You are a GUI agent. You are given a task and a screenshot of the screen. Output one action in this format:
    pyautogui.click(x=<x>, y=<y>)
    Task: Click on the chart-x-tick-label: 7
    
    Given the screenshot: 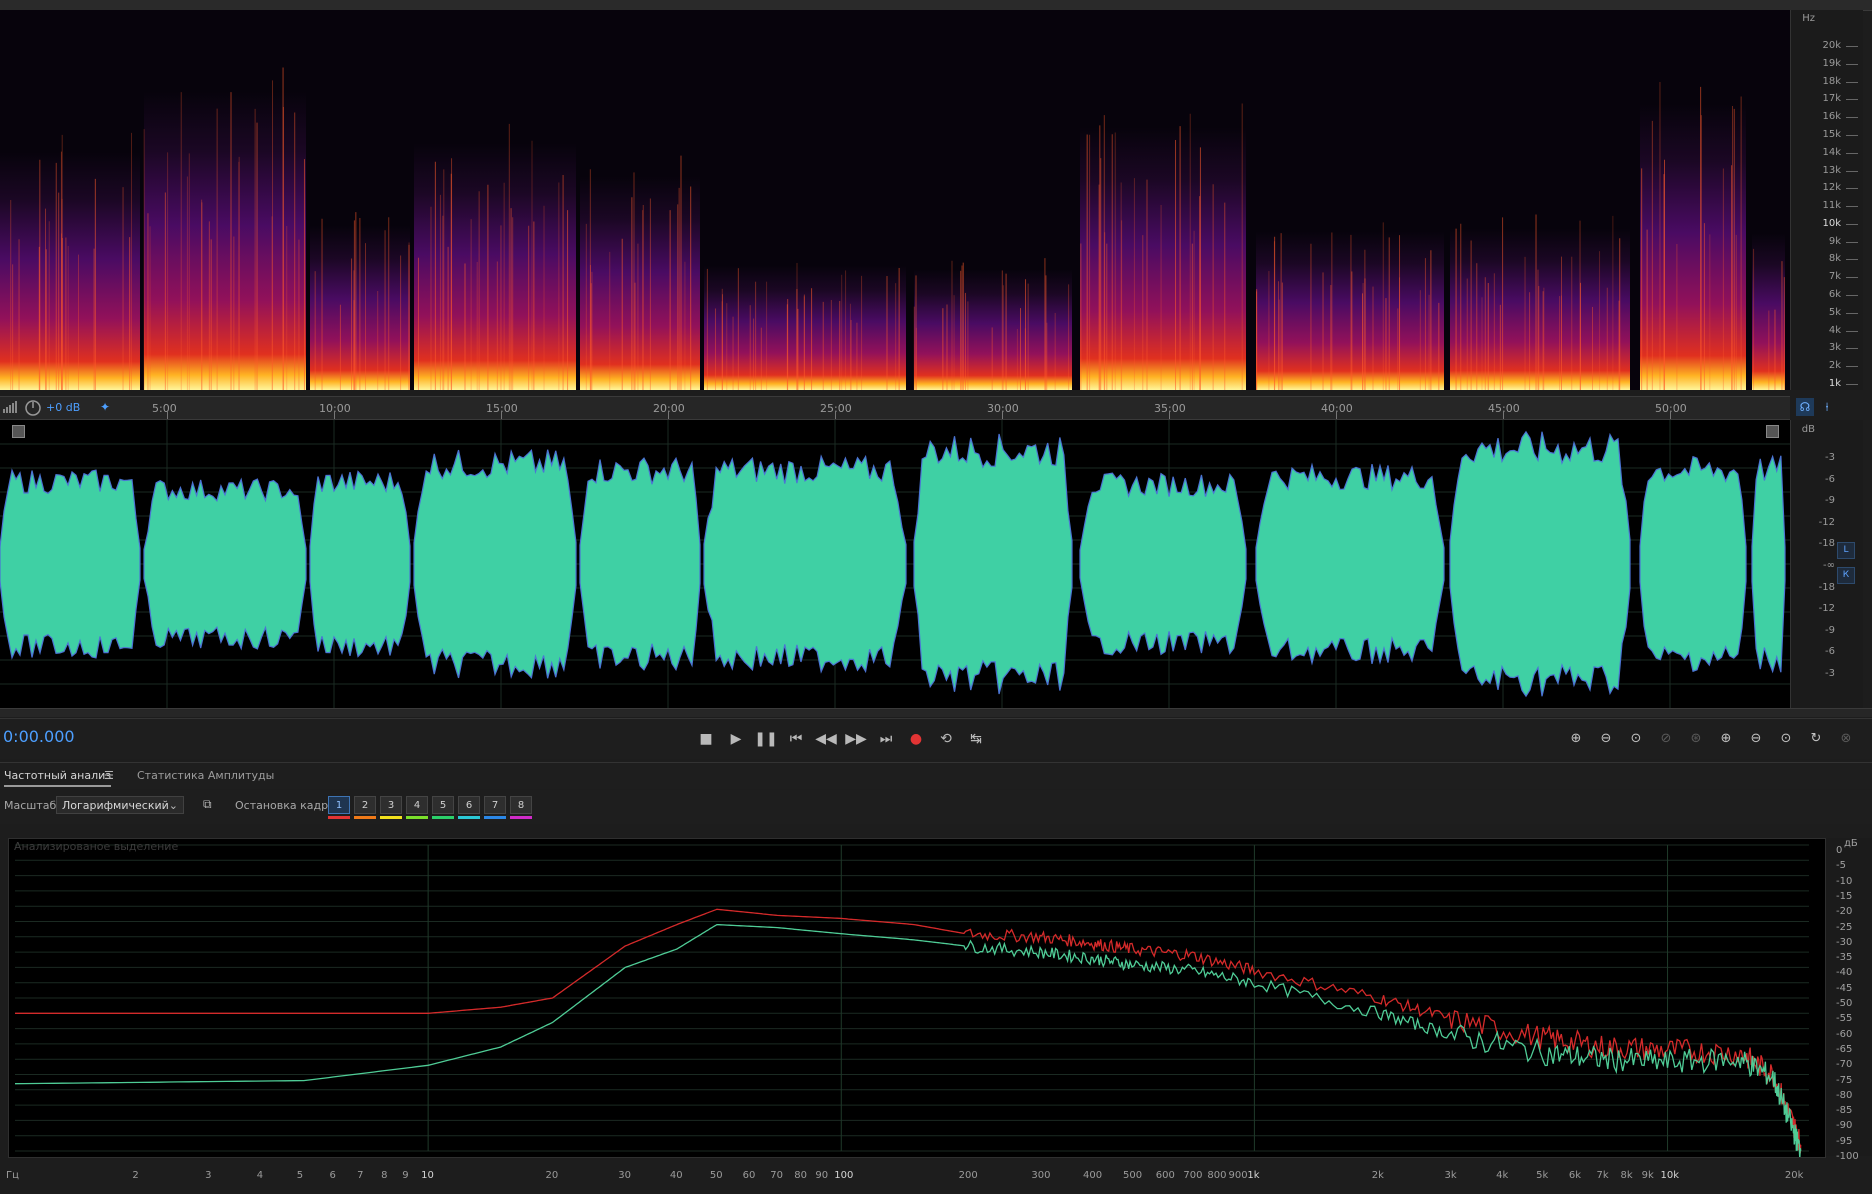 What is the action you would take?
    pyautogui.click(x=360, y=1175)
    